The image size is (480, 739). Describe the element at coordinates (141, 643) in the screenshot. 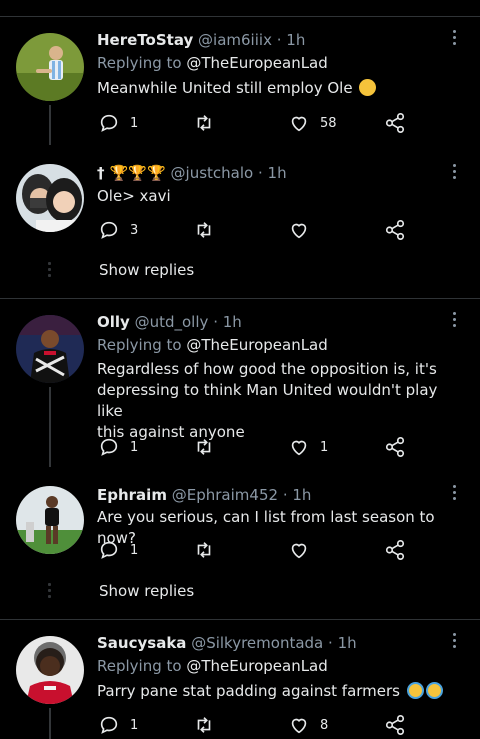

I see `display-name: Saucysaka` at that location.